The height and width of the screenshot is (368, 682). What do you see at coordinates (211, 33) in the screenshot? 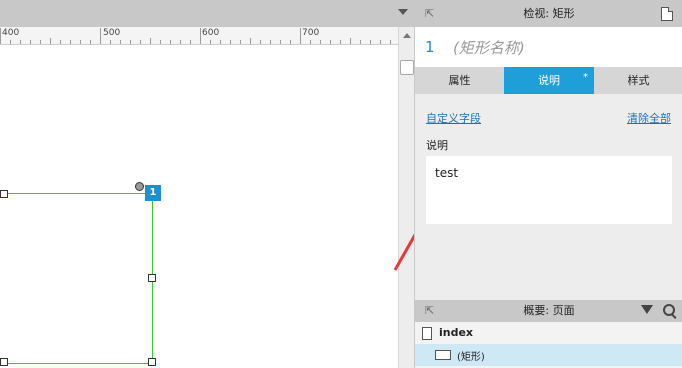
I see `ruler-label: 600` at bounding box center [211, 33].